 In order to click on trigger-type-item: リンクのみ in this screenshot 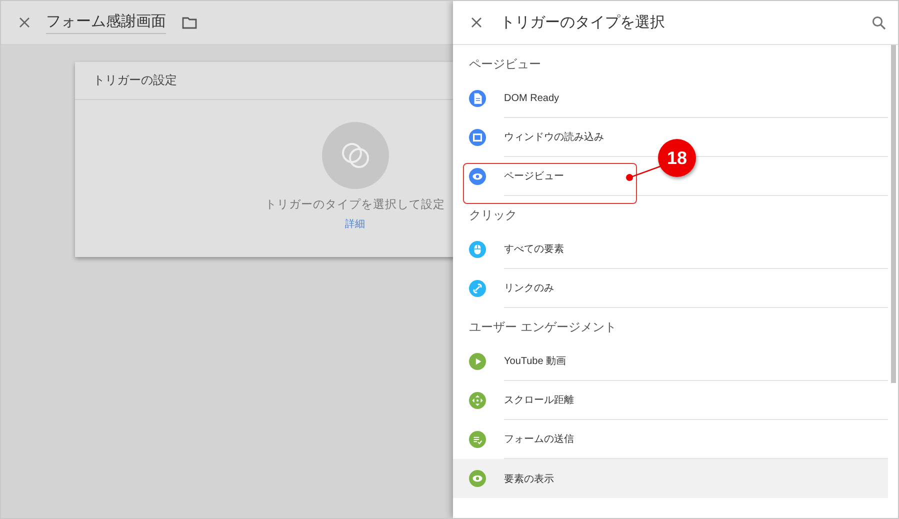, I will do `click(670, 288)`.